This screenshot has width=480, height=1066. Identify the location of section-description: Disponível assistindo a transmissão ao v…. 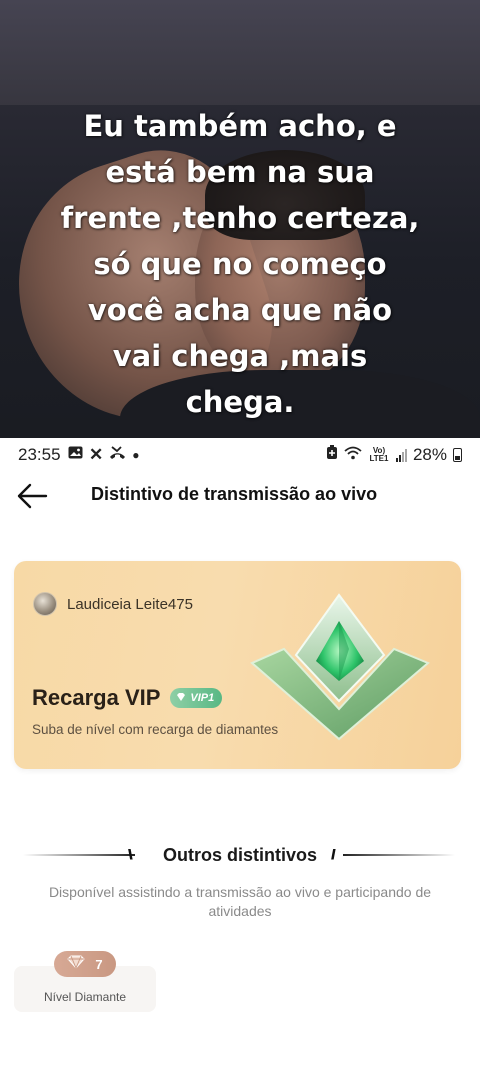
(240, 901).